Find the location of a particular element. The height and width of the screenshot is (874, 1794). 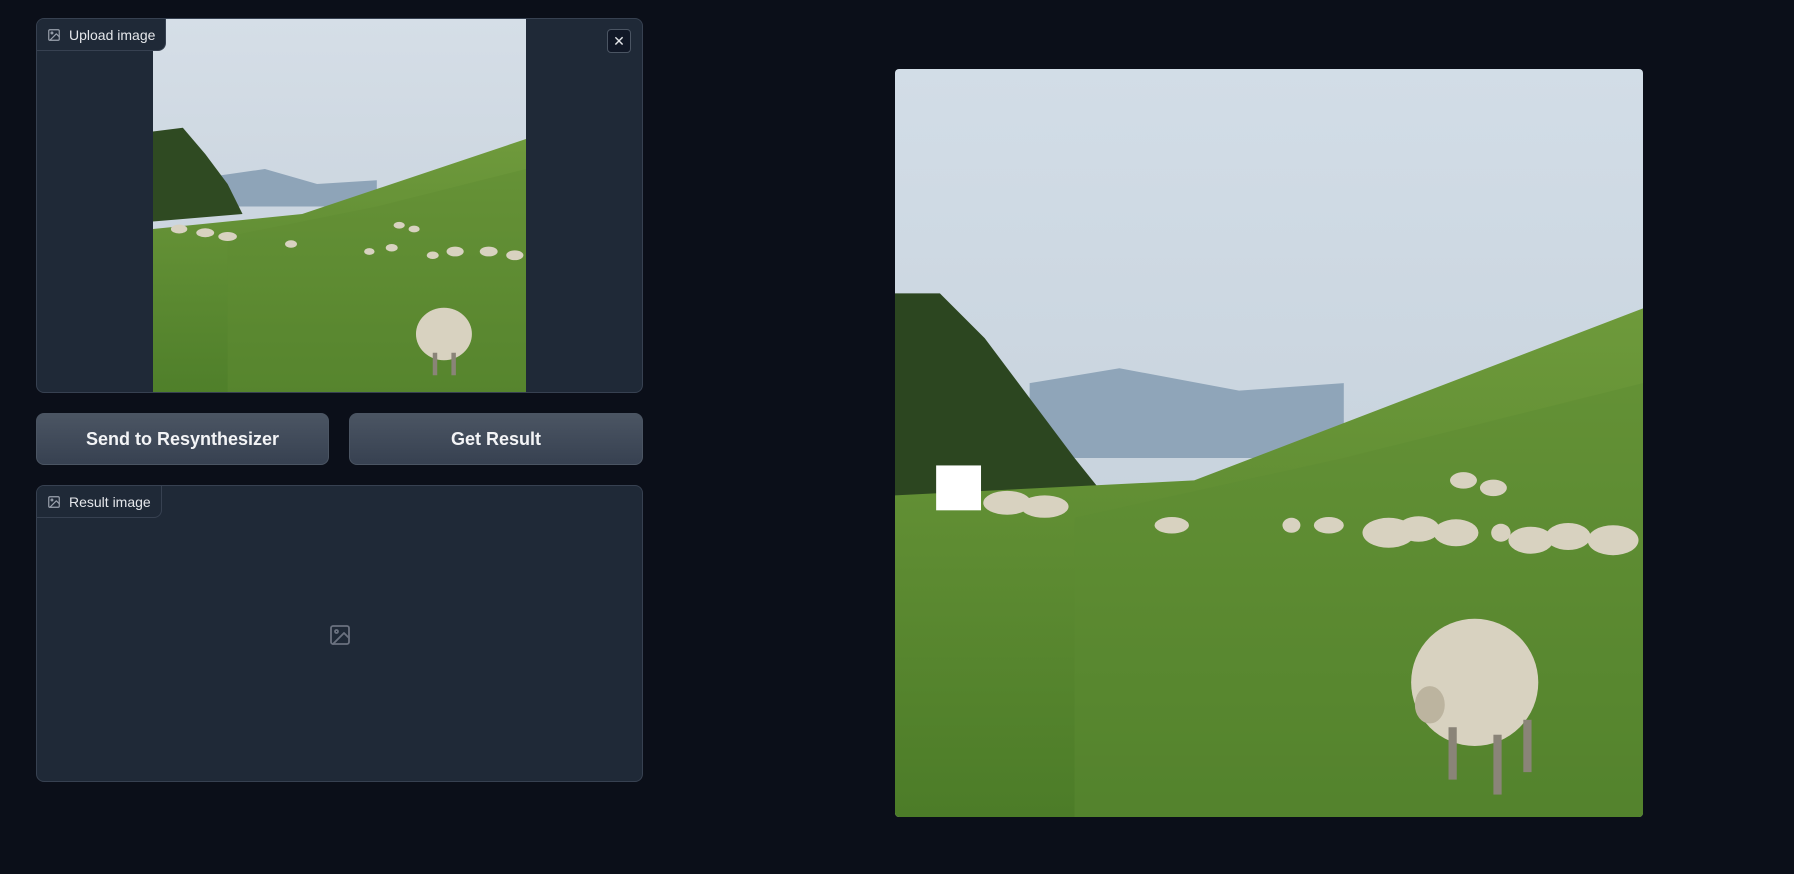

close-icon: ✕ is located at coordinates (619, 41).